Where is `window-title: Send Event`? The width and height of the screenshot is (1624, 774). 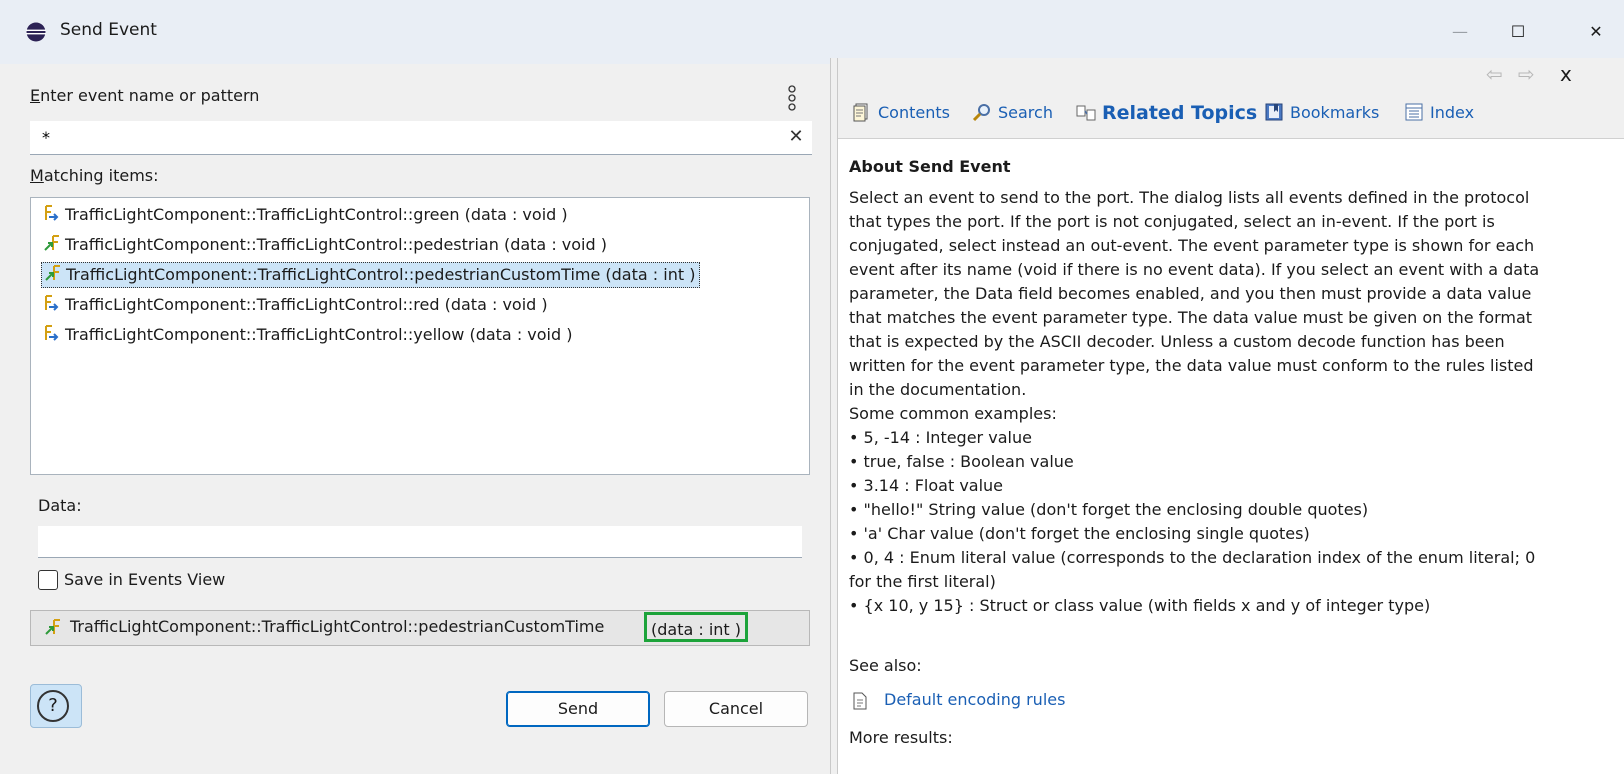 window-title: Send Event is located at coordinates (108, 30).